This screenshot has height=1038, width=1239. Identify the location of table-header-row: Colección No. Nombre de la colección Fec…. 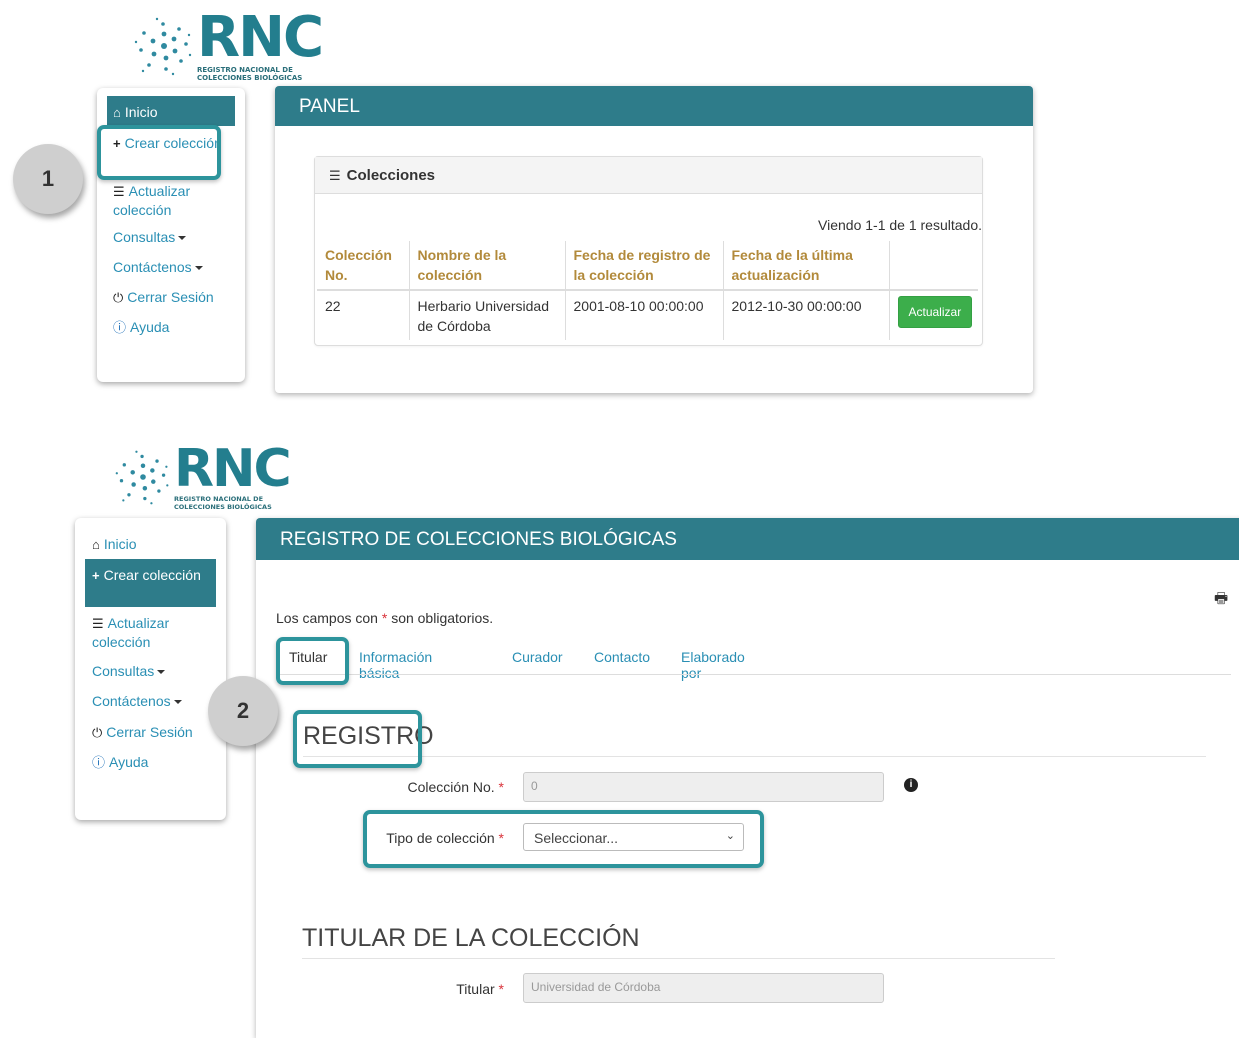
(647, 266).